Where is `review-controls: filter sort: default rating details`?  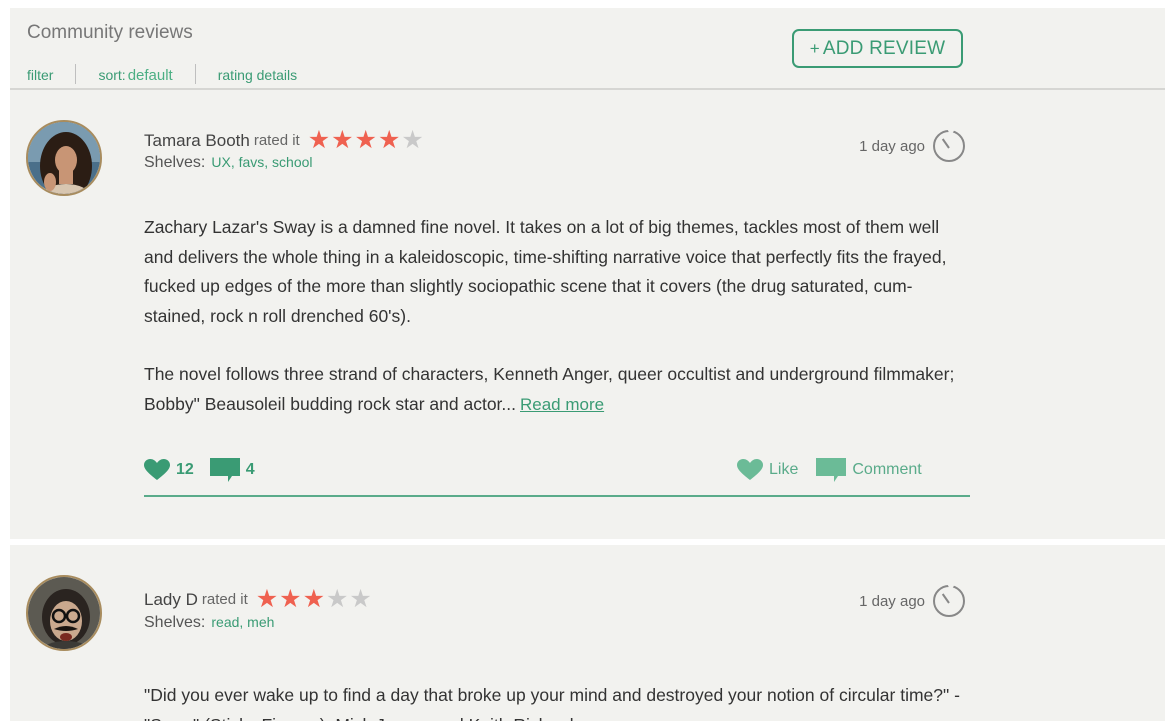
review-controls: filter sort: default rating details is located at coordinates (162, 72).